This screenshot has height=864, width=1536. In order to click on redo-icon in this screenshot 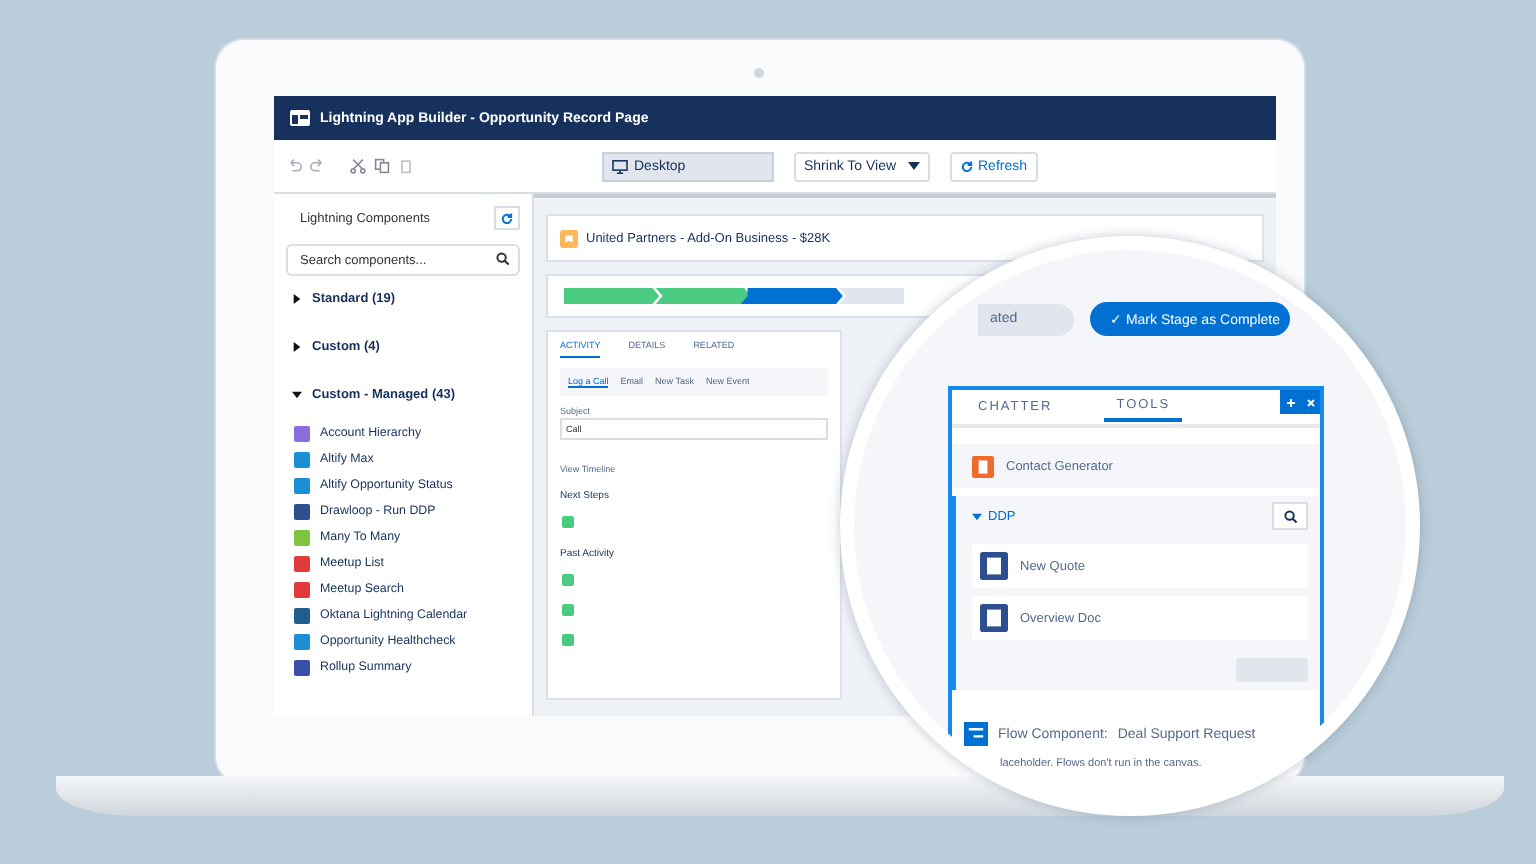, I will do `click(318, 166)`.